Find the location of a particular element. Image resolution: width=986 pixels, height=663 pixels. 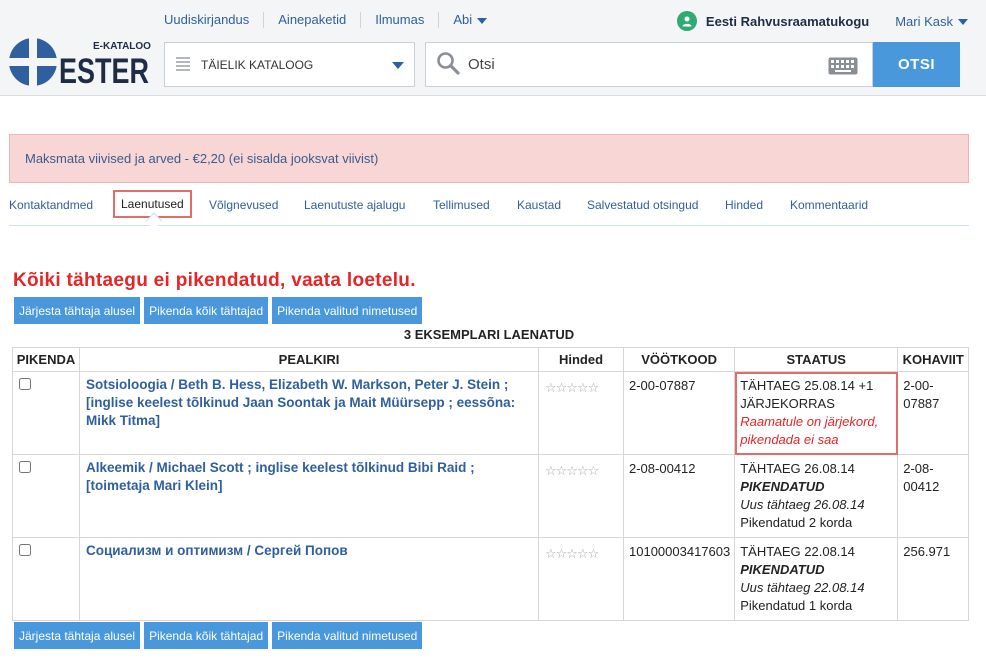

catalog-select: TÄIELIK KATALOOG is located at coordinates (289, 64).